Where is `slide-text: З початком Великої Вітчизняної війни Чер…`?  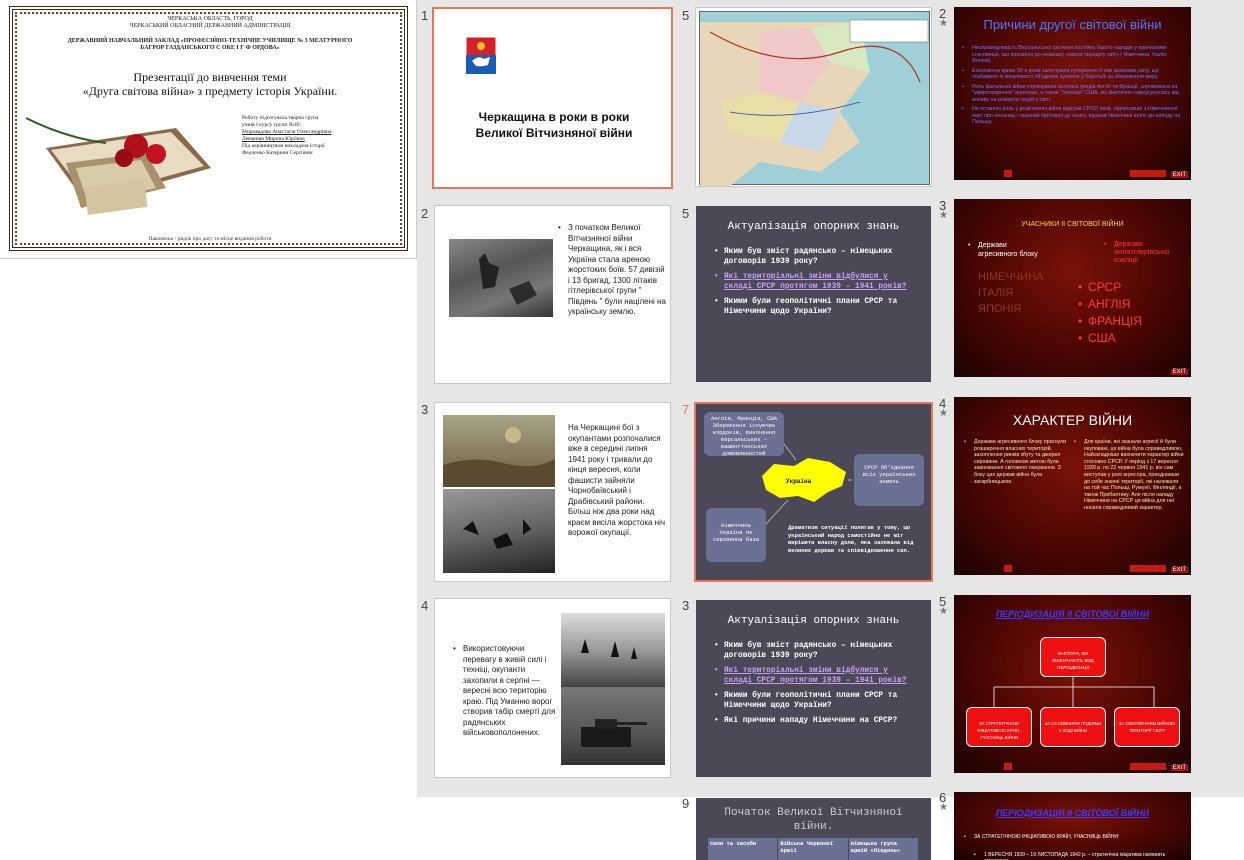 slide-text: З початком Великої Вітчизняної війни Чер… is located at coordinates (612, 270).